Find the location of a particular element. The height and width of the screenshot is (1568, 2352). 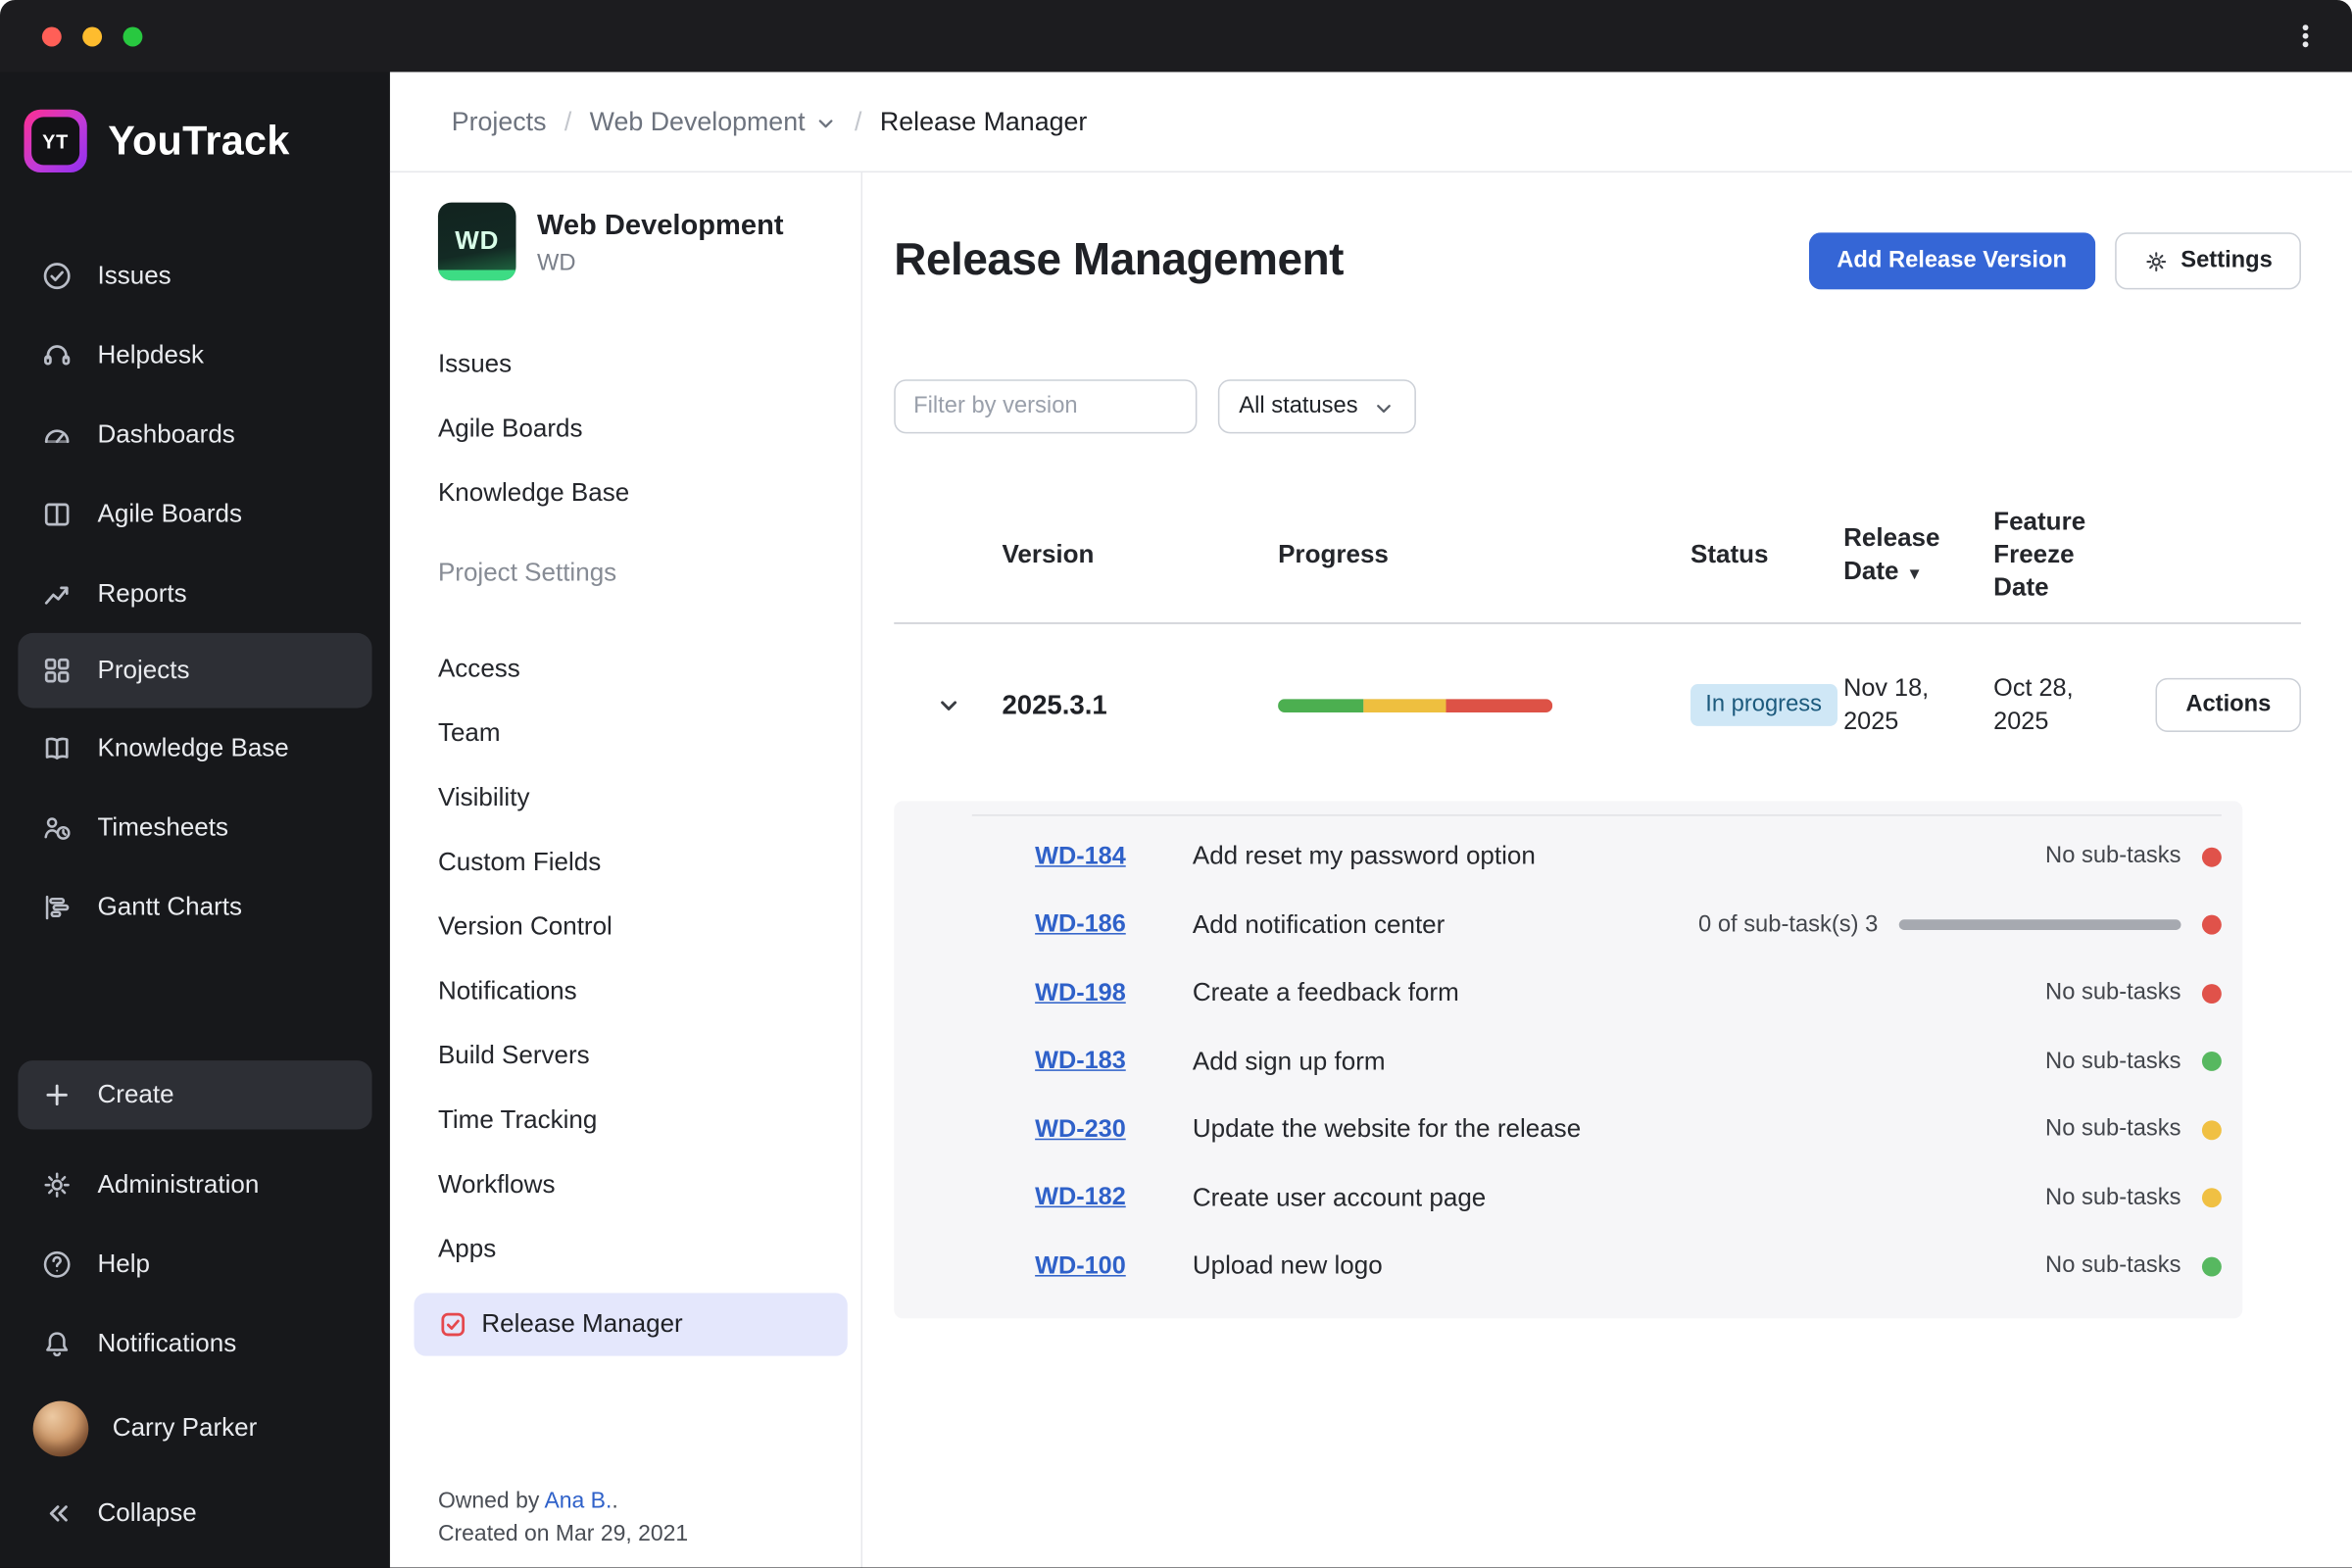

progress-segment-done is located at coordinates (1320, 705).